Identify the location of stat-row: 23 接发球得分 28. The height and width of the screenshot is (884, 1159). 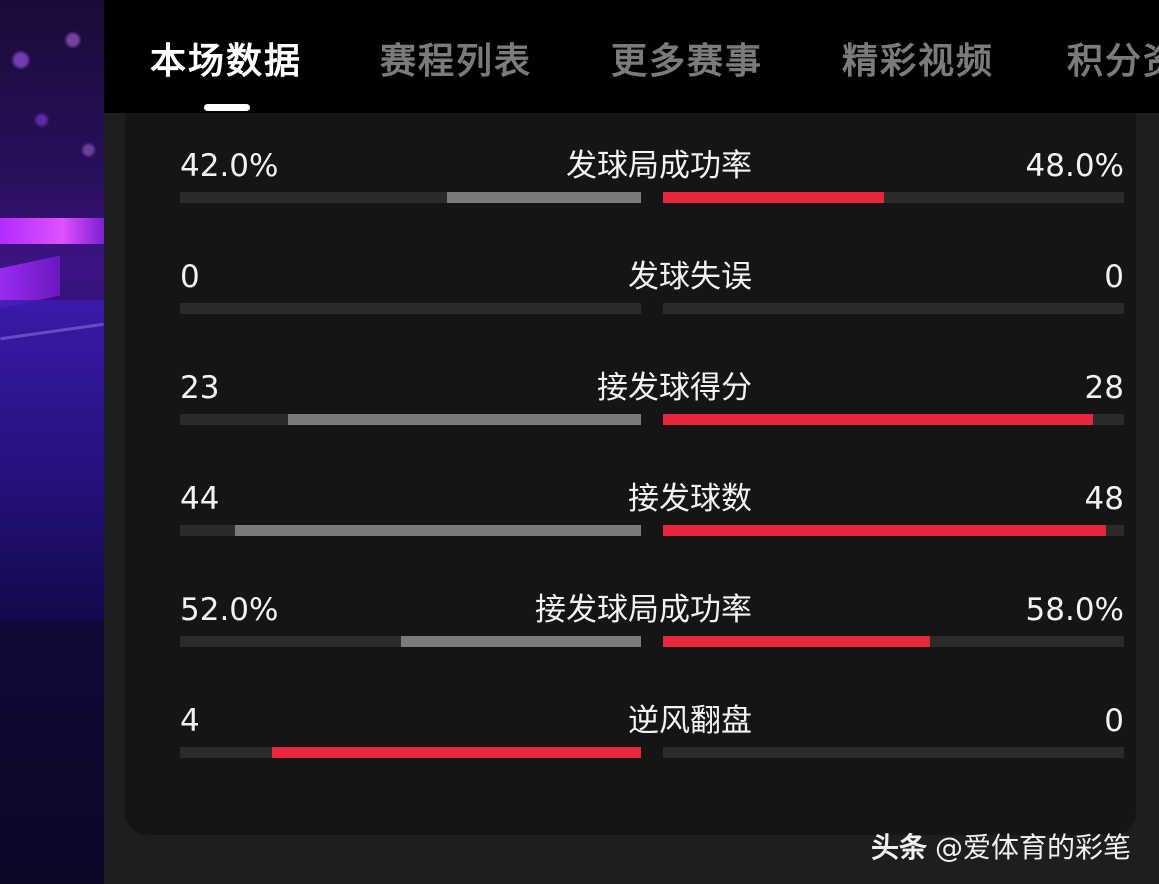
(652, 400).